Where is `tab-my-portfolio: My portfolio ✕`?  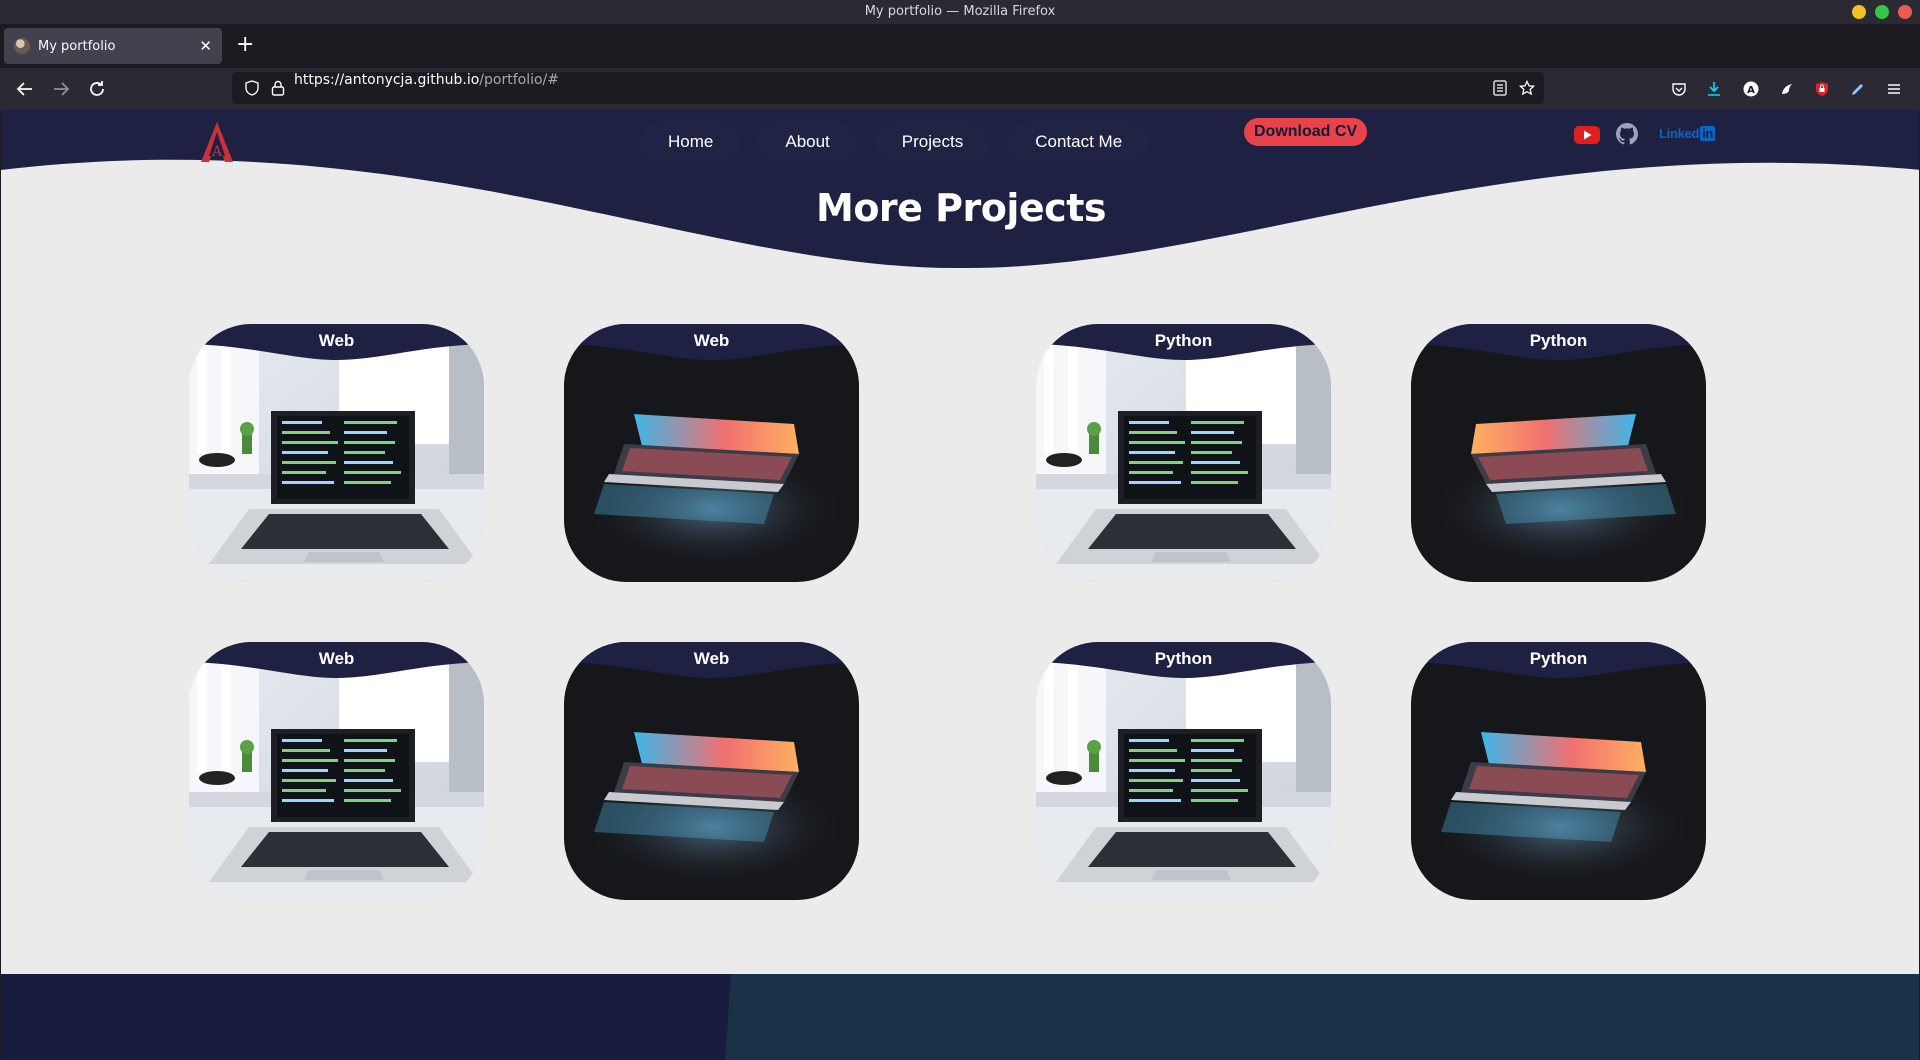
tab-my-portfolio: My portfolio ✕ is located at coordinates (113, 46).